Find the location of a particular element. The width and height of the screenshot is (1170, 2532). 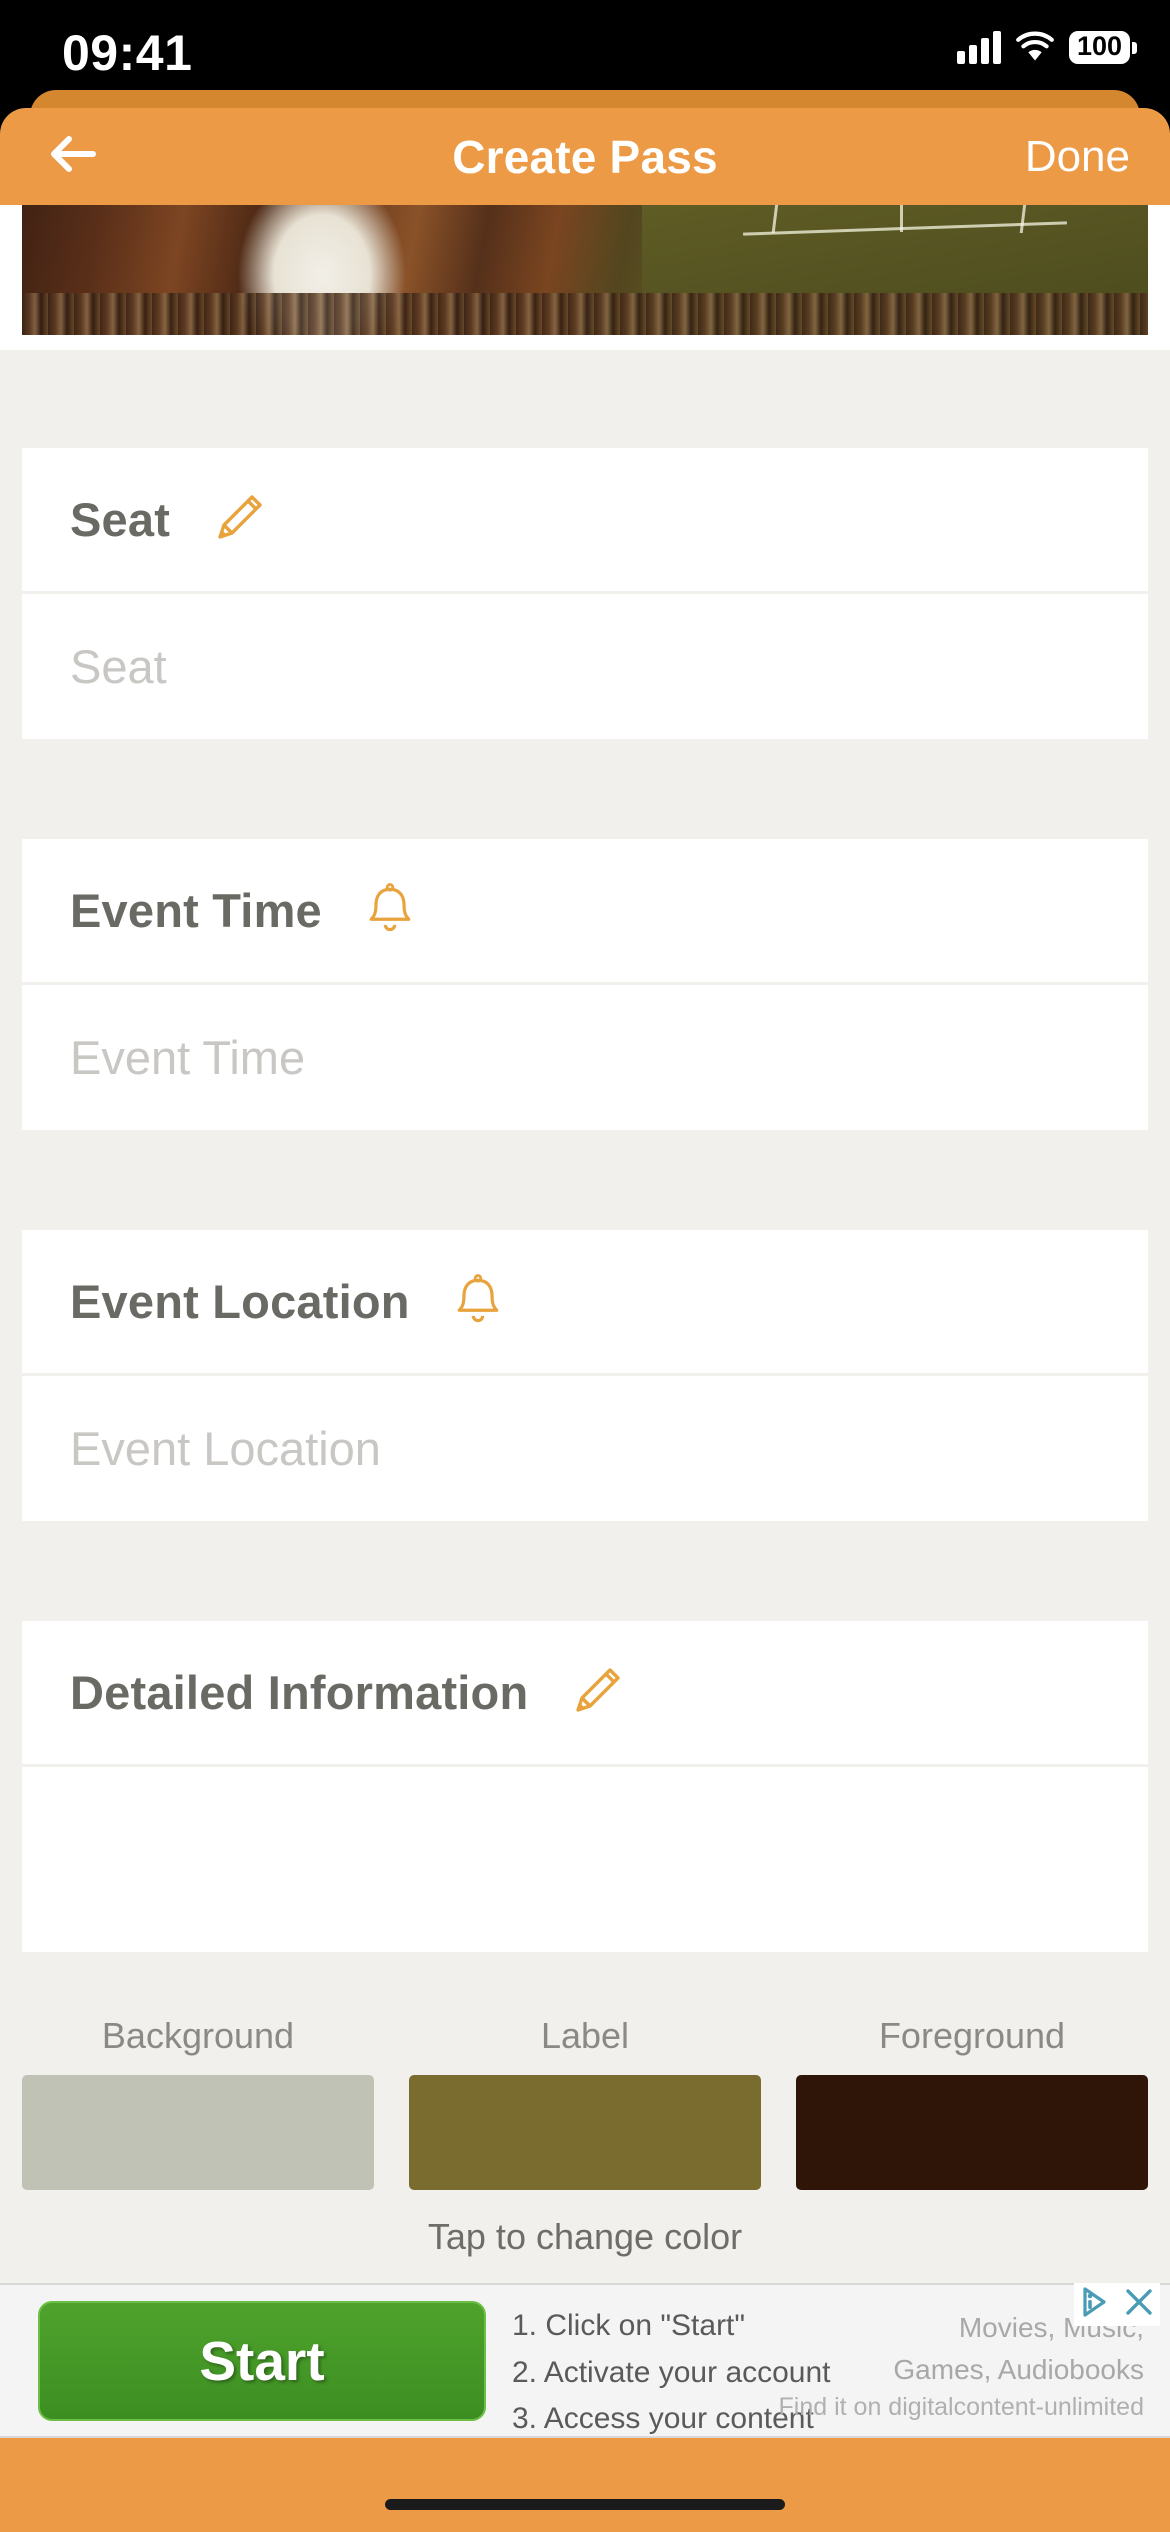

color-swatch-background: Background is located at coordinates (198, 2102).